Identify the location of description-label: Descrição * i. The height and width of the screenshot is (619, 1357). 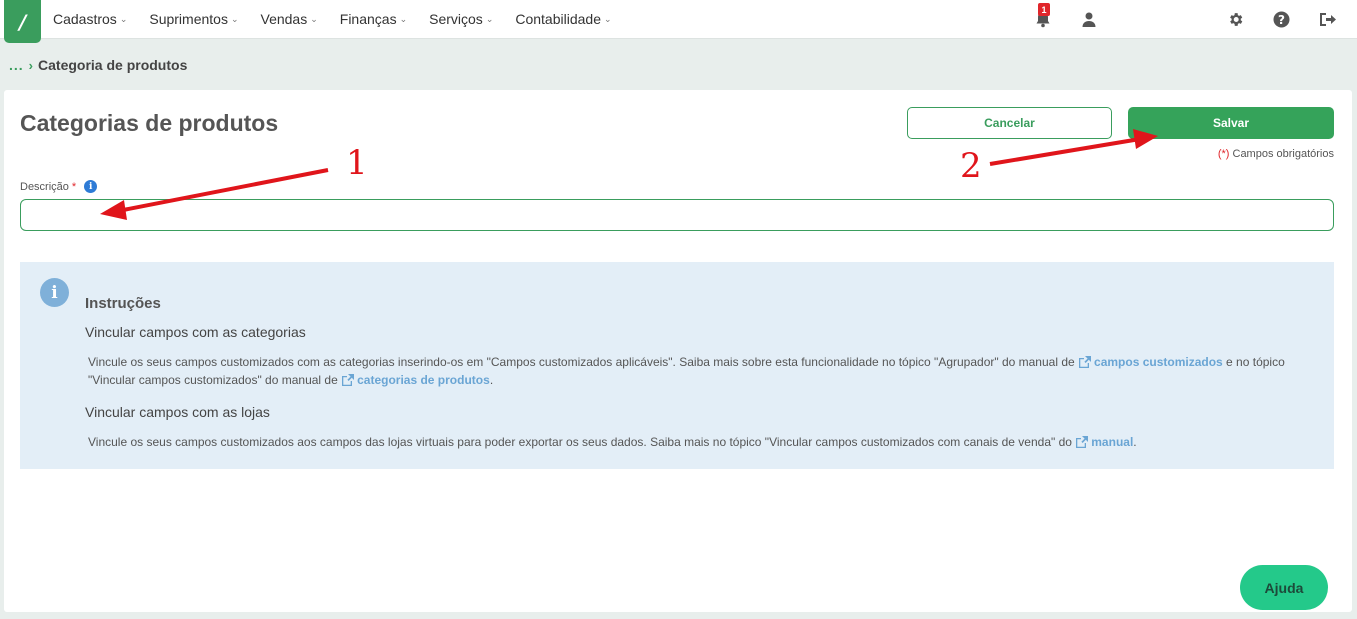
(59, 186).